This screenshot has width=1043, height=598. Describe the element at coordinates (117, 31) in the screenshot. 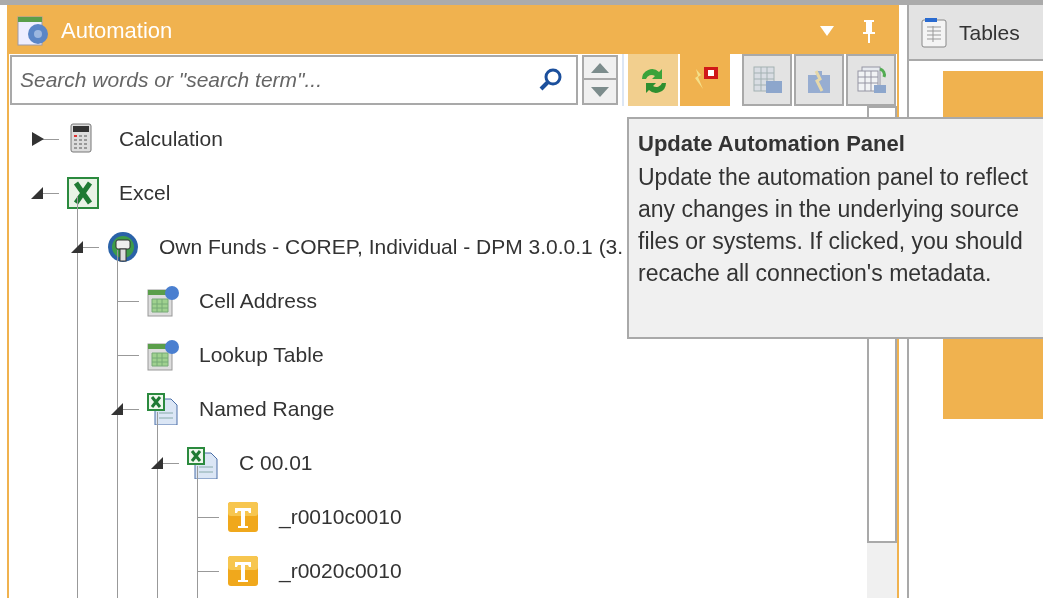

I see `panel-title: Automation` at that location.